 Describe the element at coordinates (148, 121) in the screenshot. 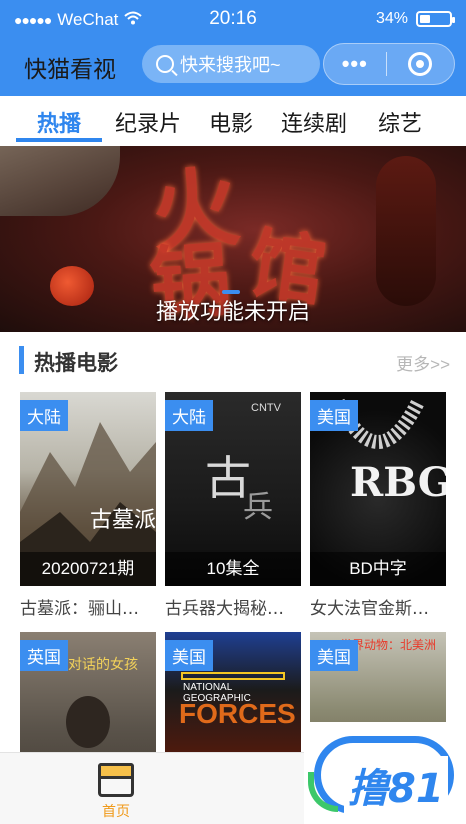

I see `tab-documentary: 纪录片` at that location.